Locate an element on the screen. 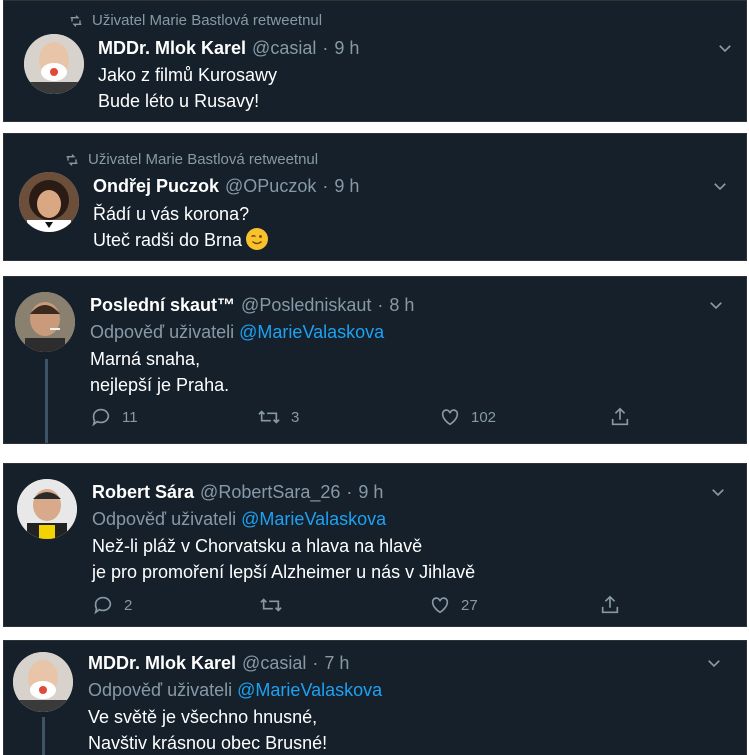  like-count: 102 is located at coordinates (484, 417).